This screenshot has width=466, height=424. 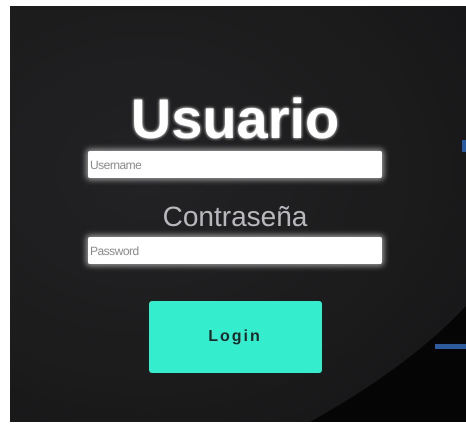 What do you see at coordinates (235, 119) in the screenshot?
I see `form-title: Usuario` at bounding box center [235, 119].